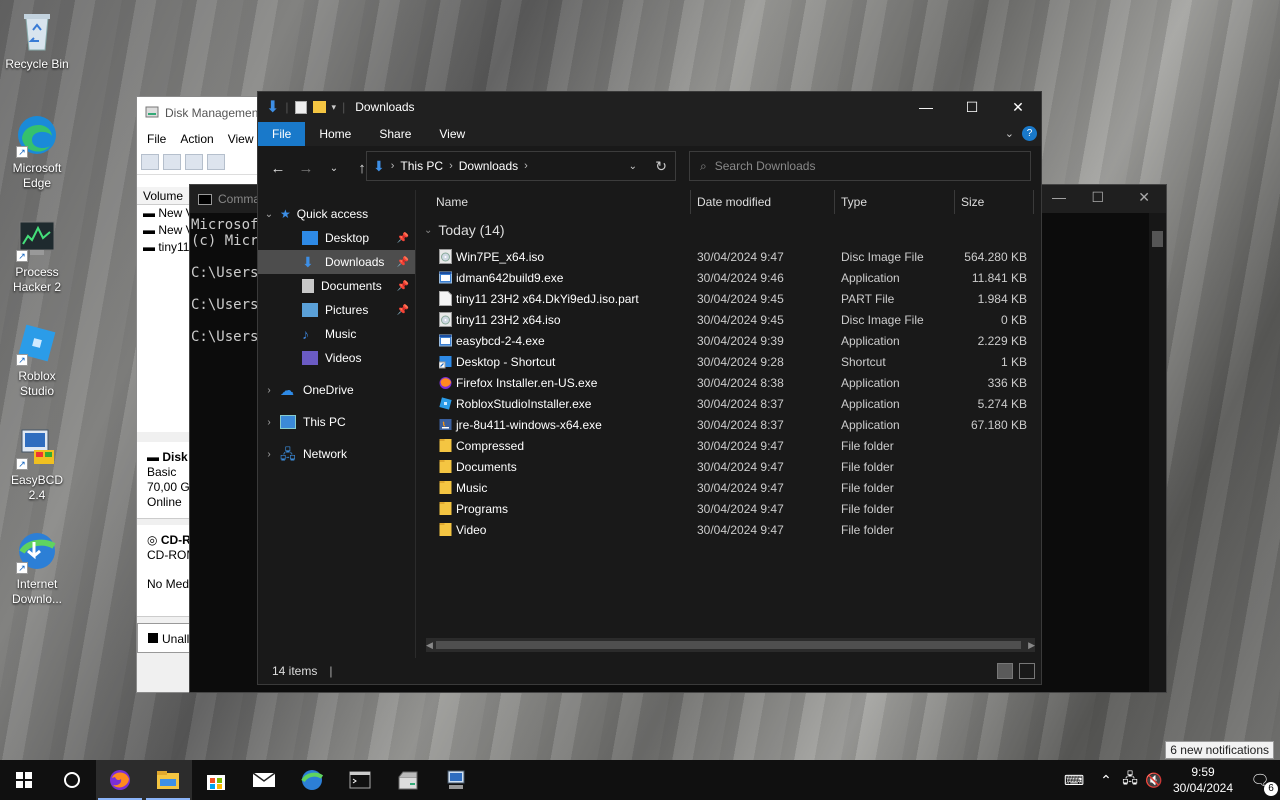 This screenshot has height=800, width=1280. I want to click on nav-network: › 🖧 Network, so click(336, 454).